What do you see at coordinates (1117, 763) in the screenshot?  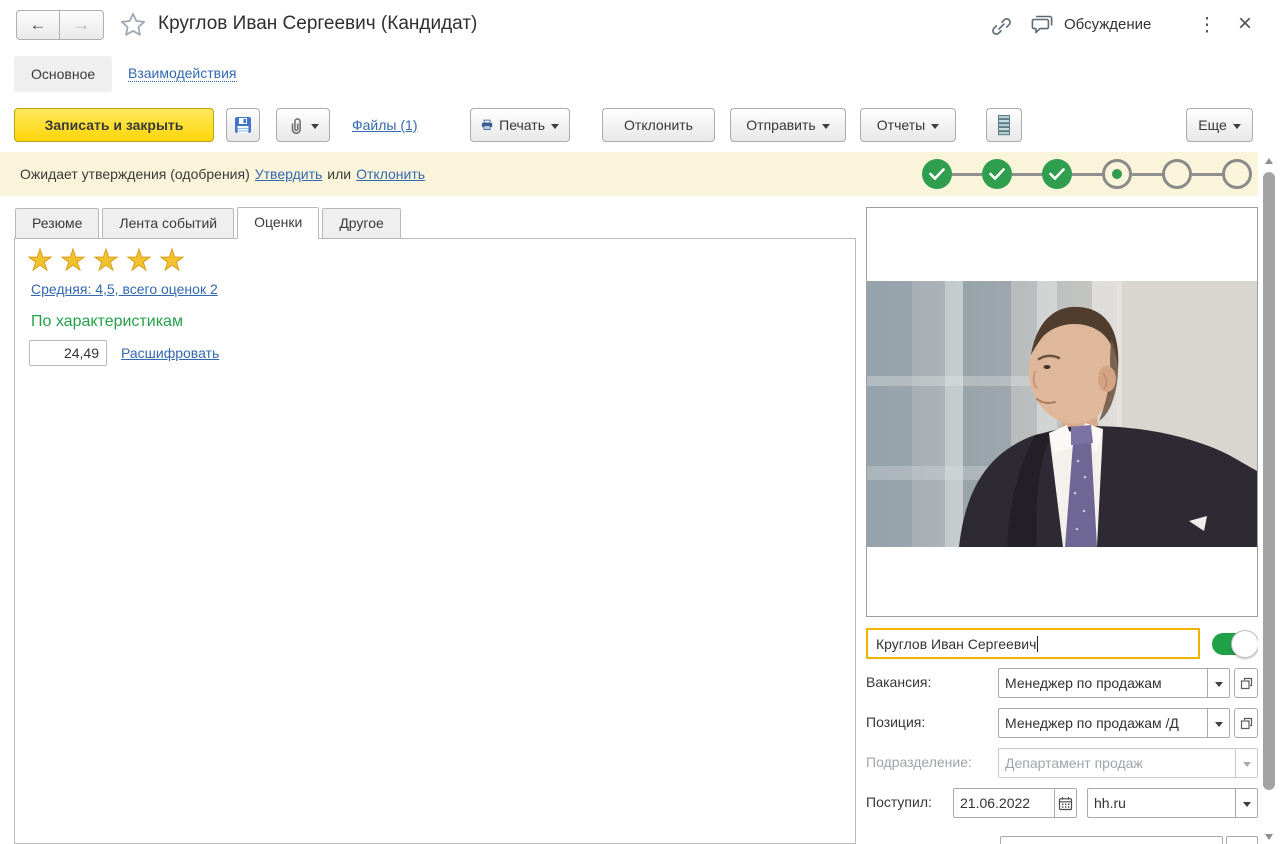 I see `department-input` at bounding box center [1117, 763].